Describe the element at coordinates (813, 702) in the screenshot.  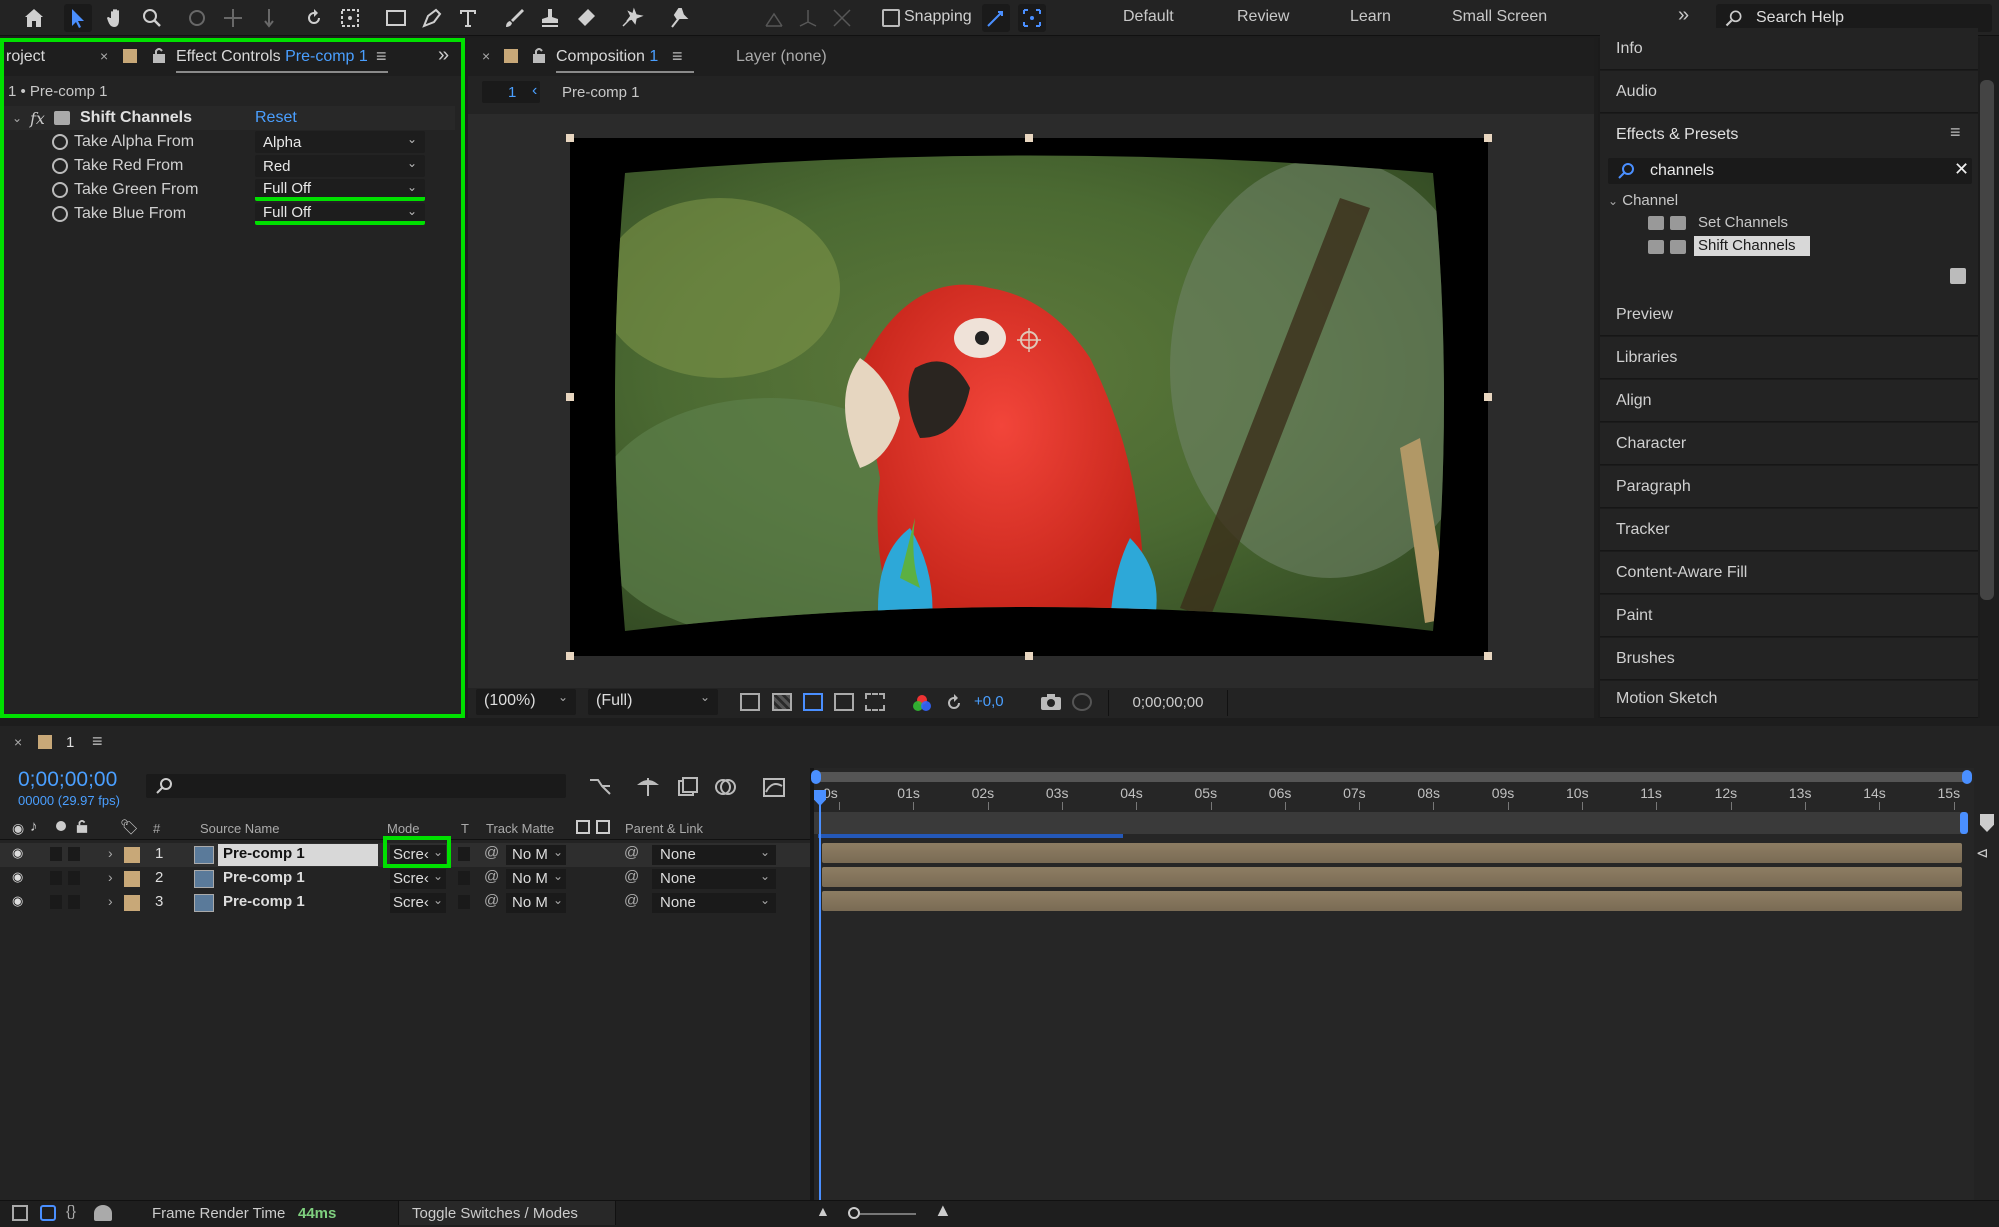
I see `mask-visibility-icon` at that location.